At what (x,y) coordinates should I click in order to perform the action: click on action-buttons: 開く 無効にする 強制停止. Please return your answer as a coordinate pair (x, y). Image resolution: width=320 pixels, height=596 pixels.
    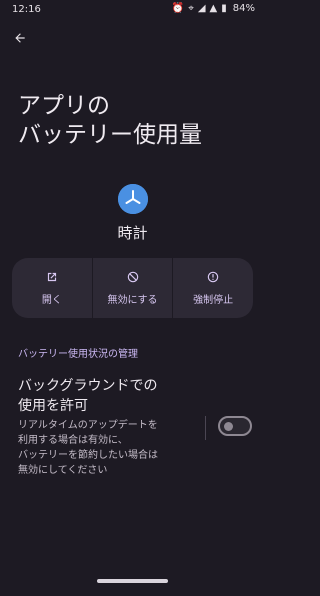
    Looking at the image, I should click on (132, 288).